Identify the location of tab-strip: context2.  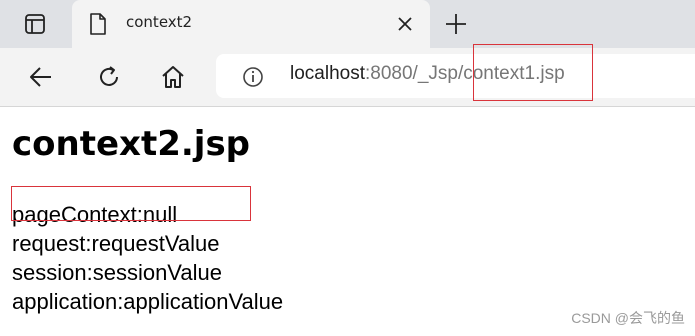
(347, 24).